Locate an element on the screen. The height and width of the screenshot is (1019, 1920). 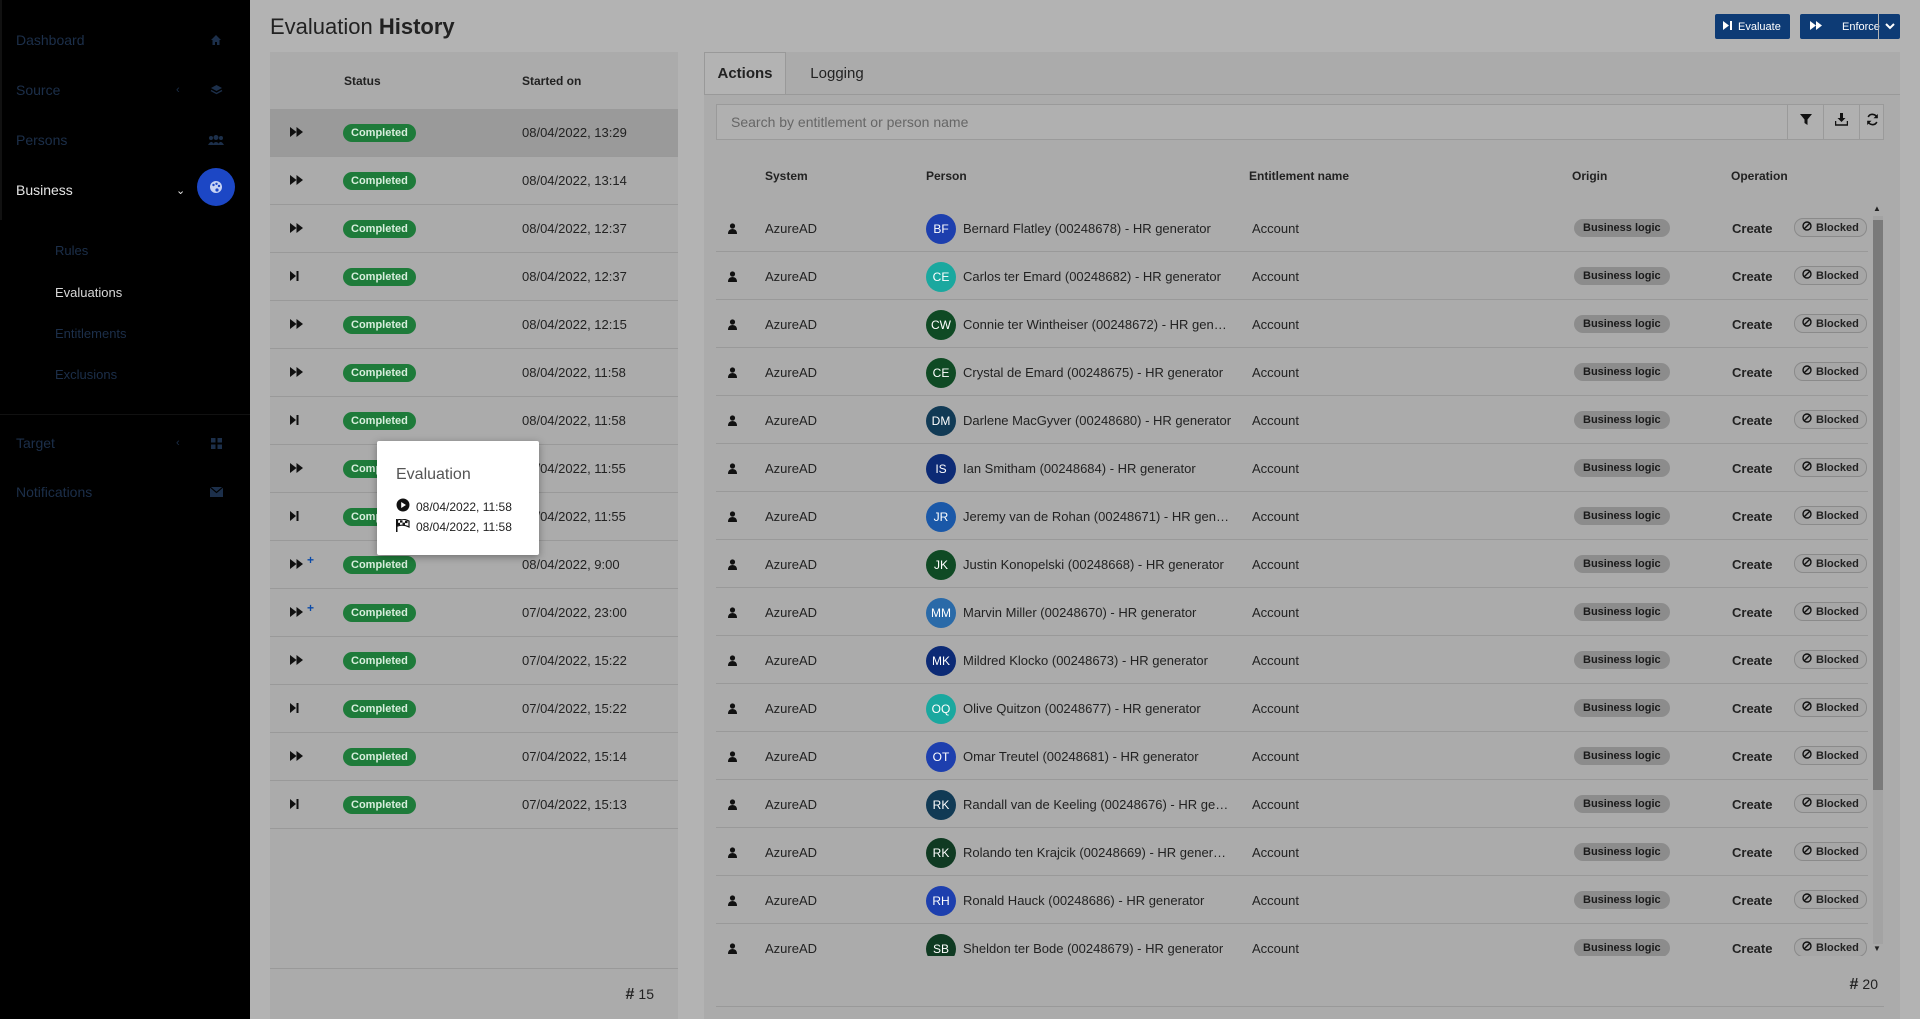
tab-logging: Logging is located at coordinates (837, 73).